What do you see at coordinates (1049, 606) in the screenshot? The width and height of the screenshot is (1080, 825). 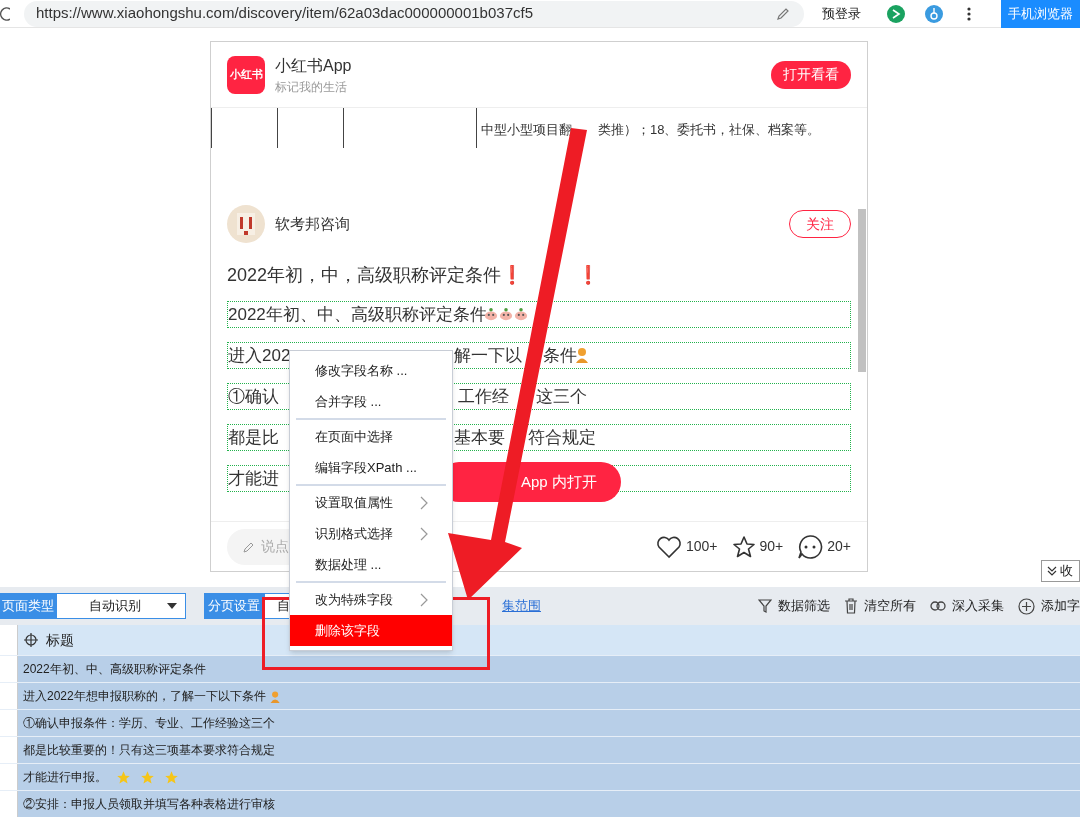 I see `toolbar-button: 添加字` at bounding box center [1049, 606].